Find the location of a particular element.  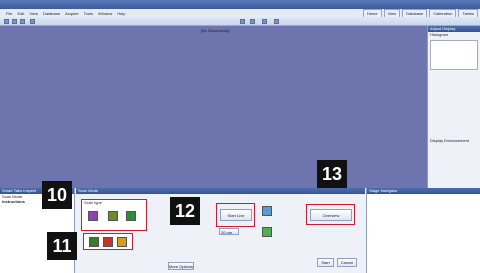

menu-edit: Edit is located at coordinates (20, 13).